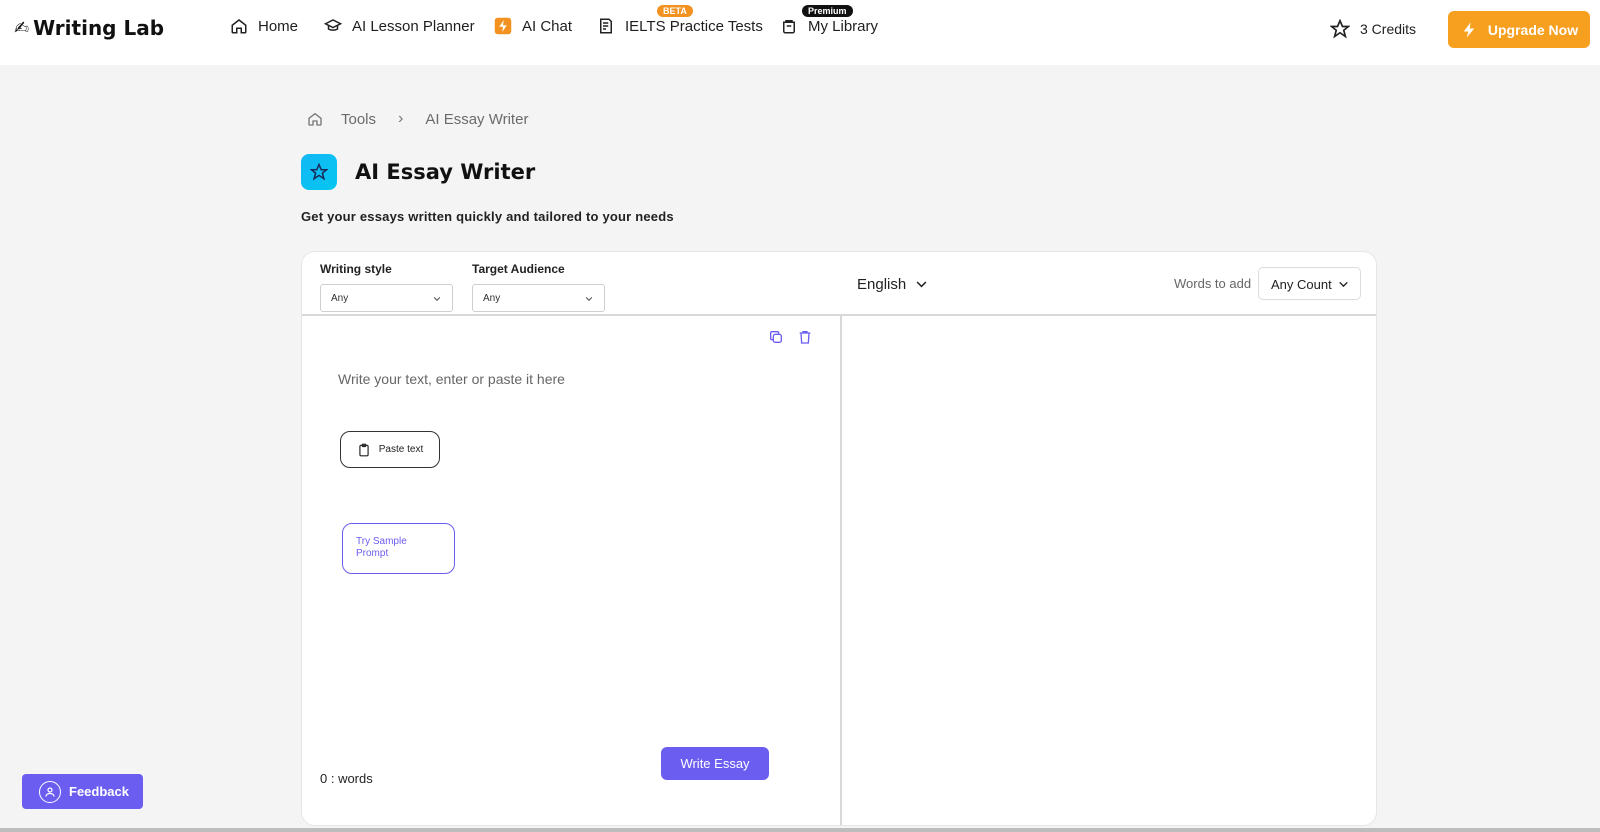 Image resolution: width=1600 pixels, height=832 pixels. Describe the element at coordinates (451, 379) in the screenshot. I see `essay-input: Write your text, enter or paste it here` at that location.